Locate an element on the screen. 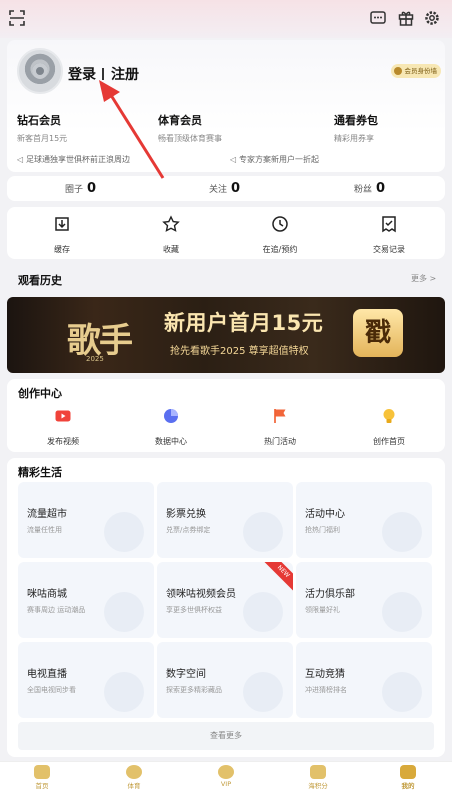 This screenshot has height=791, width=452. home-icon is located at coordinates (42, 772).